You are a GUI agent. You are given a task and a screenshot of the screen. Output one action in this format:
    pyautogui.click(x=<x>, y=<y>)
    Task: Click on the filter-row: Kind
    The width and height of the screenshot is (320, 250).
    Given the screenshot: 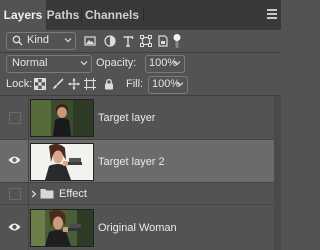 What is the action you would take?
    pyautogui.click(x=140, y=41)
    